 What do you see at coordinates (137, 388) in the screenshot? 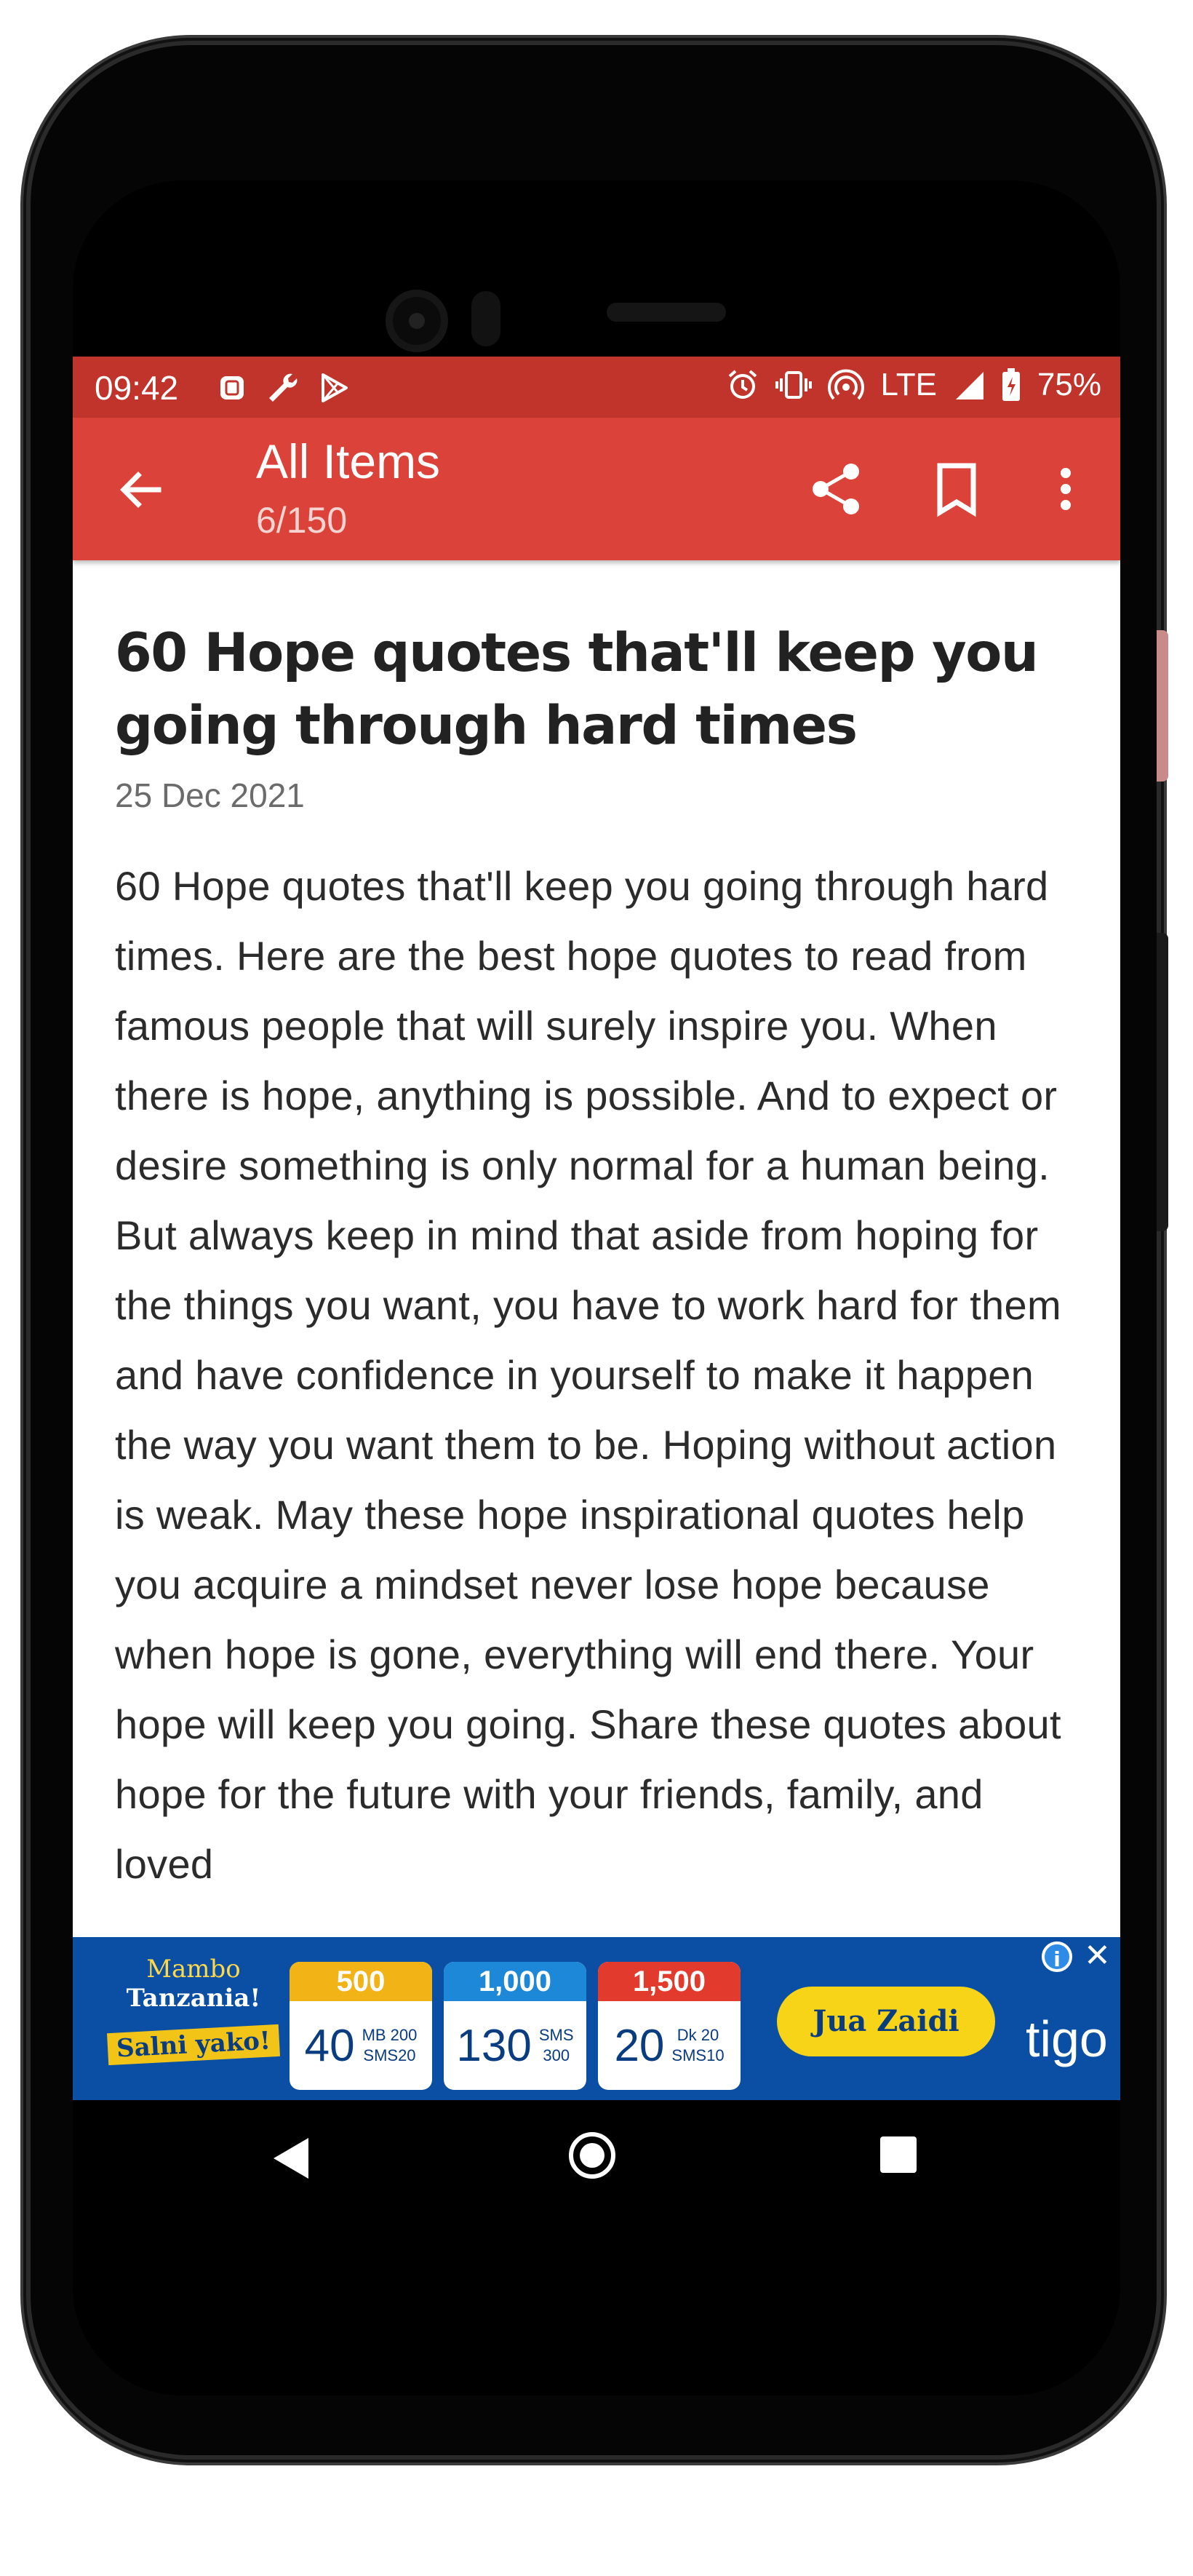
I see `status-time: 09:42` at bounding box center [137, 388].